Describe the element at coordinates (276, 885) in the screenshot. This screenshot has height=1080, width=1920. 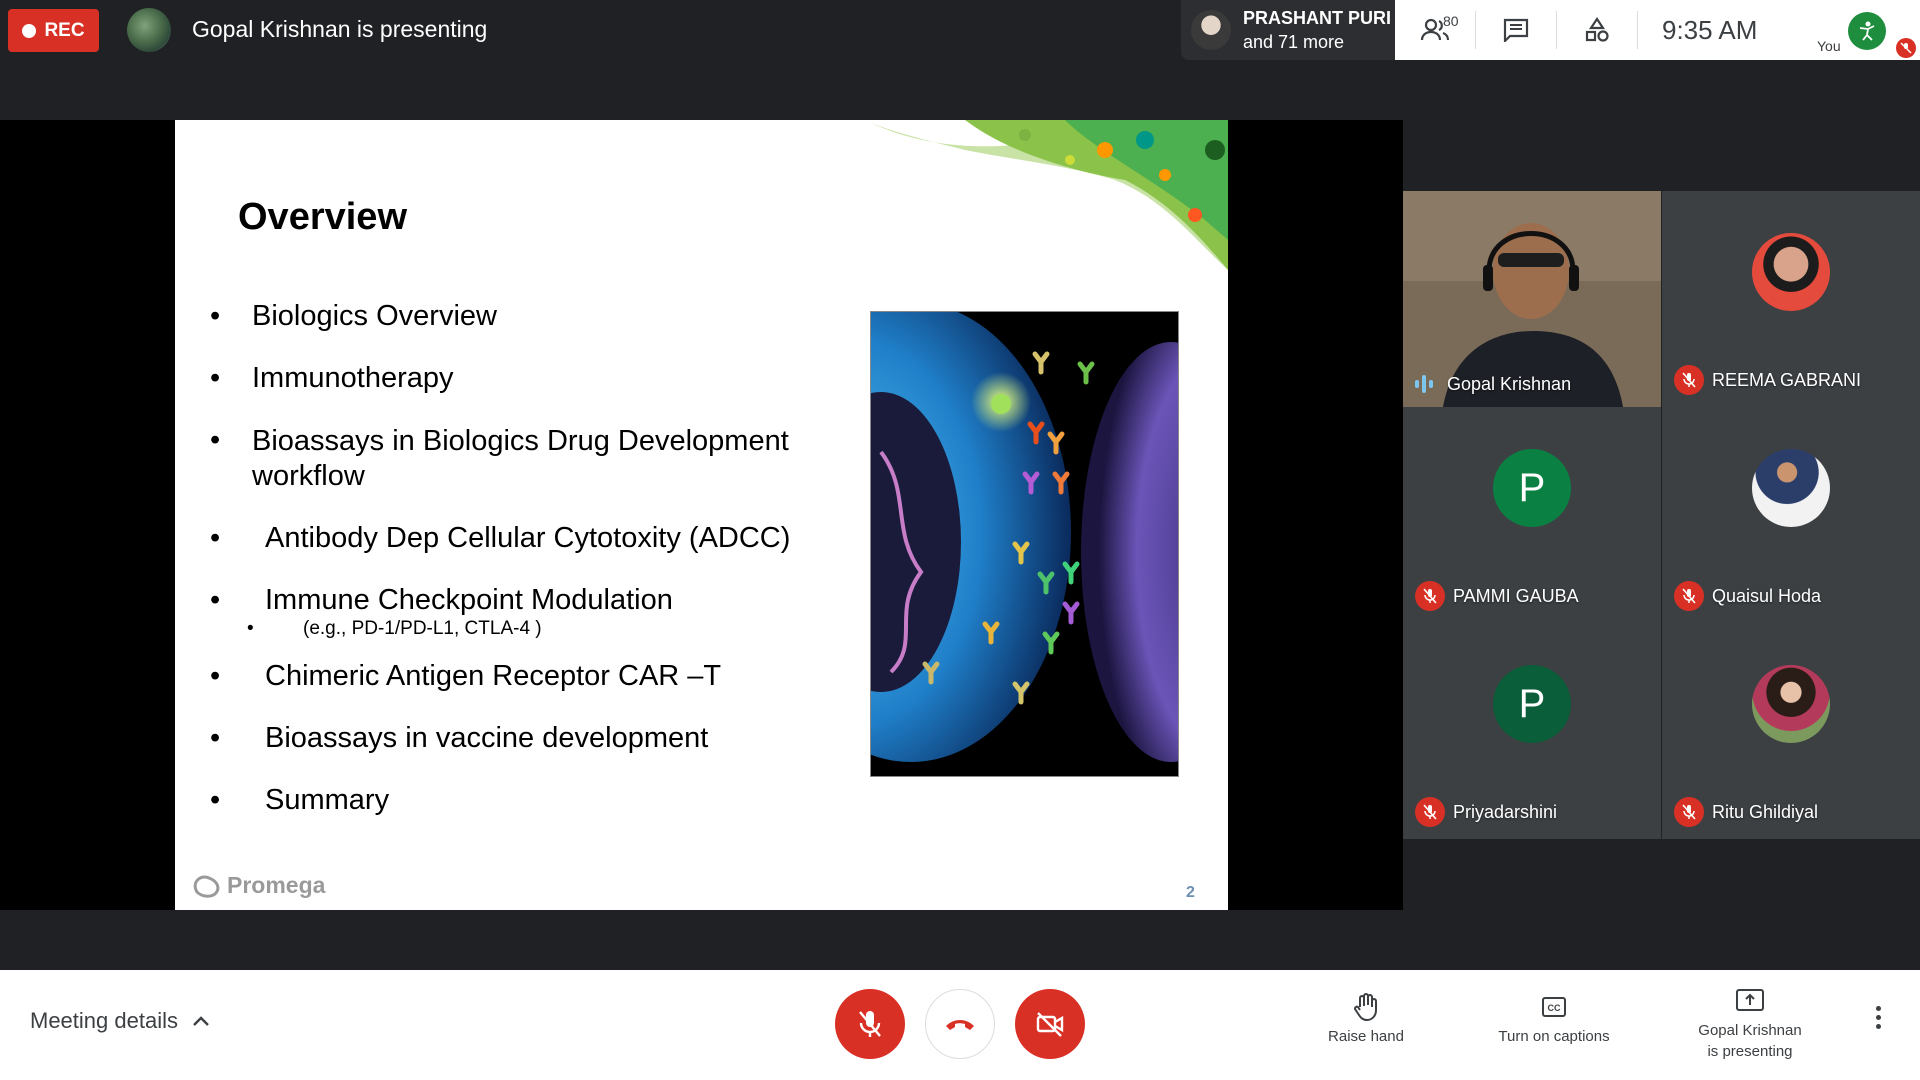
I see `promega-logo-text: Promega` at that location.